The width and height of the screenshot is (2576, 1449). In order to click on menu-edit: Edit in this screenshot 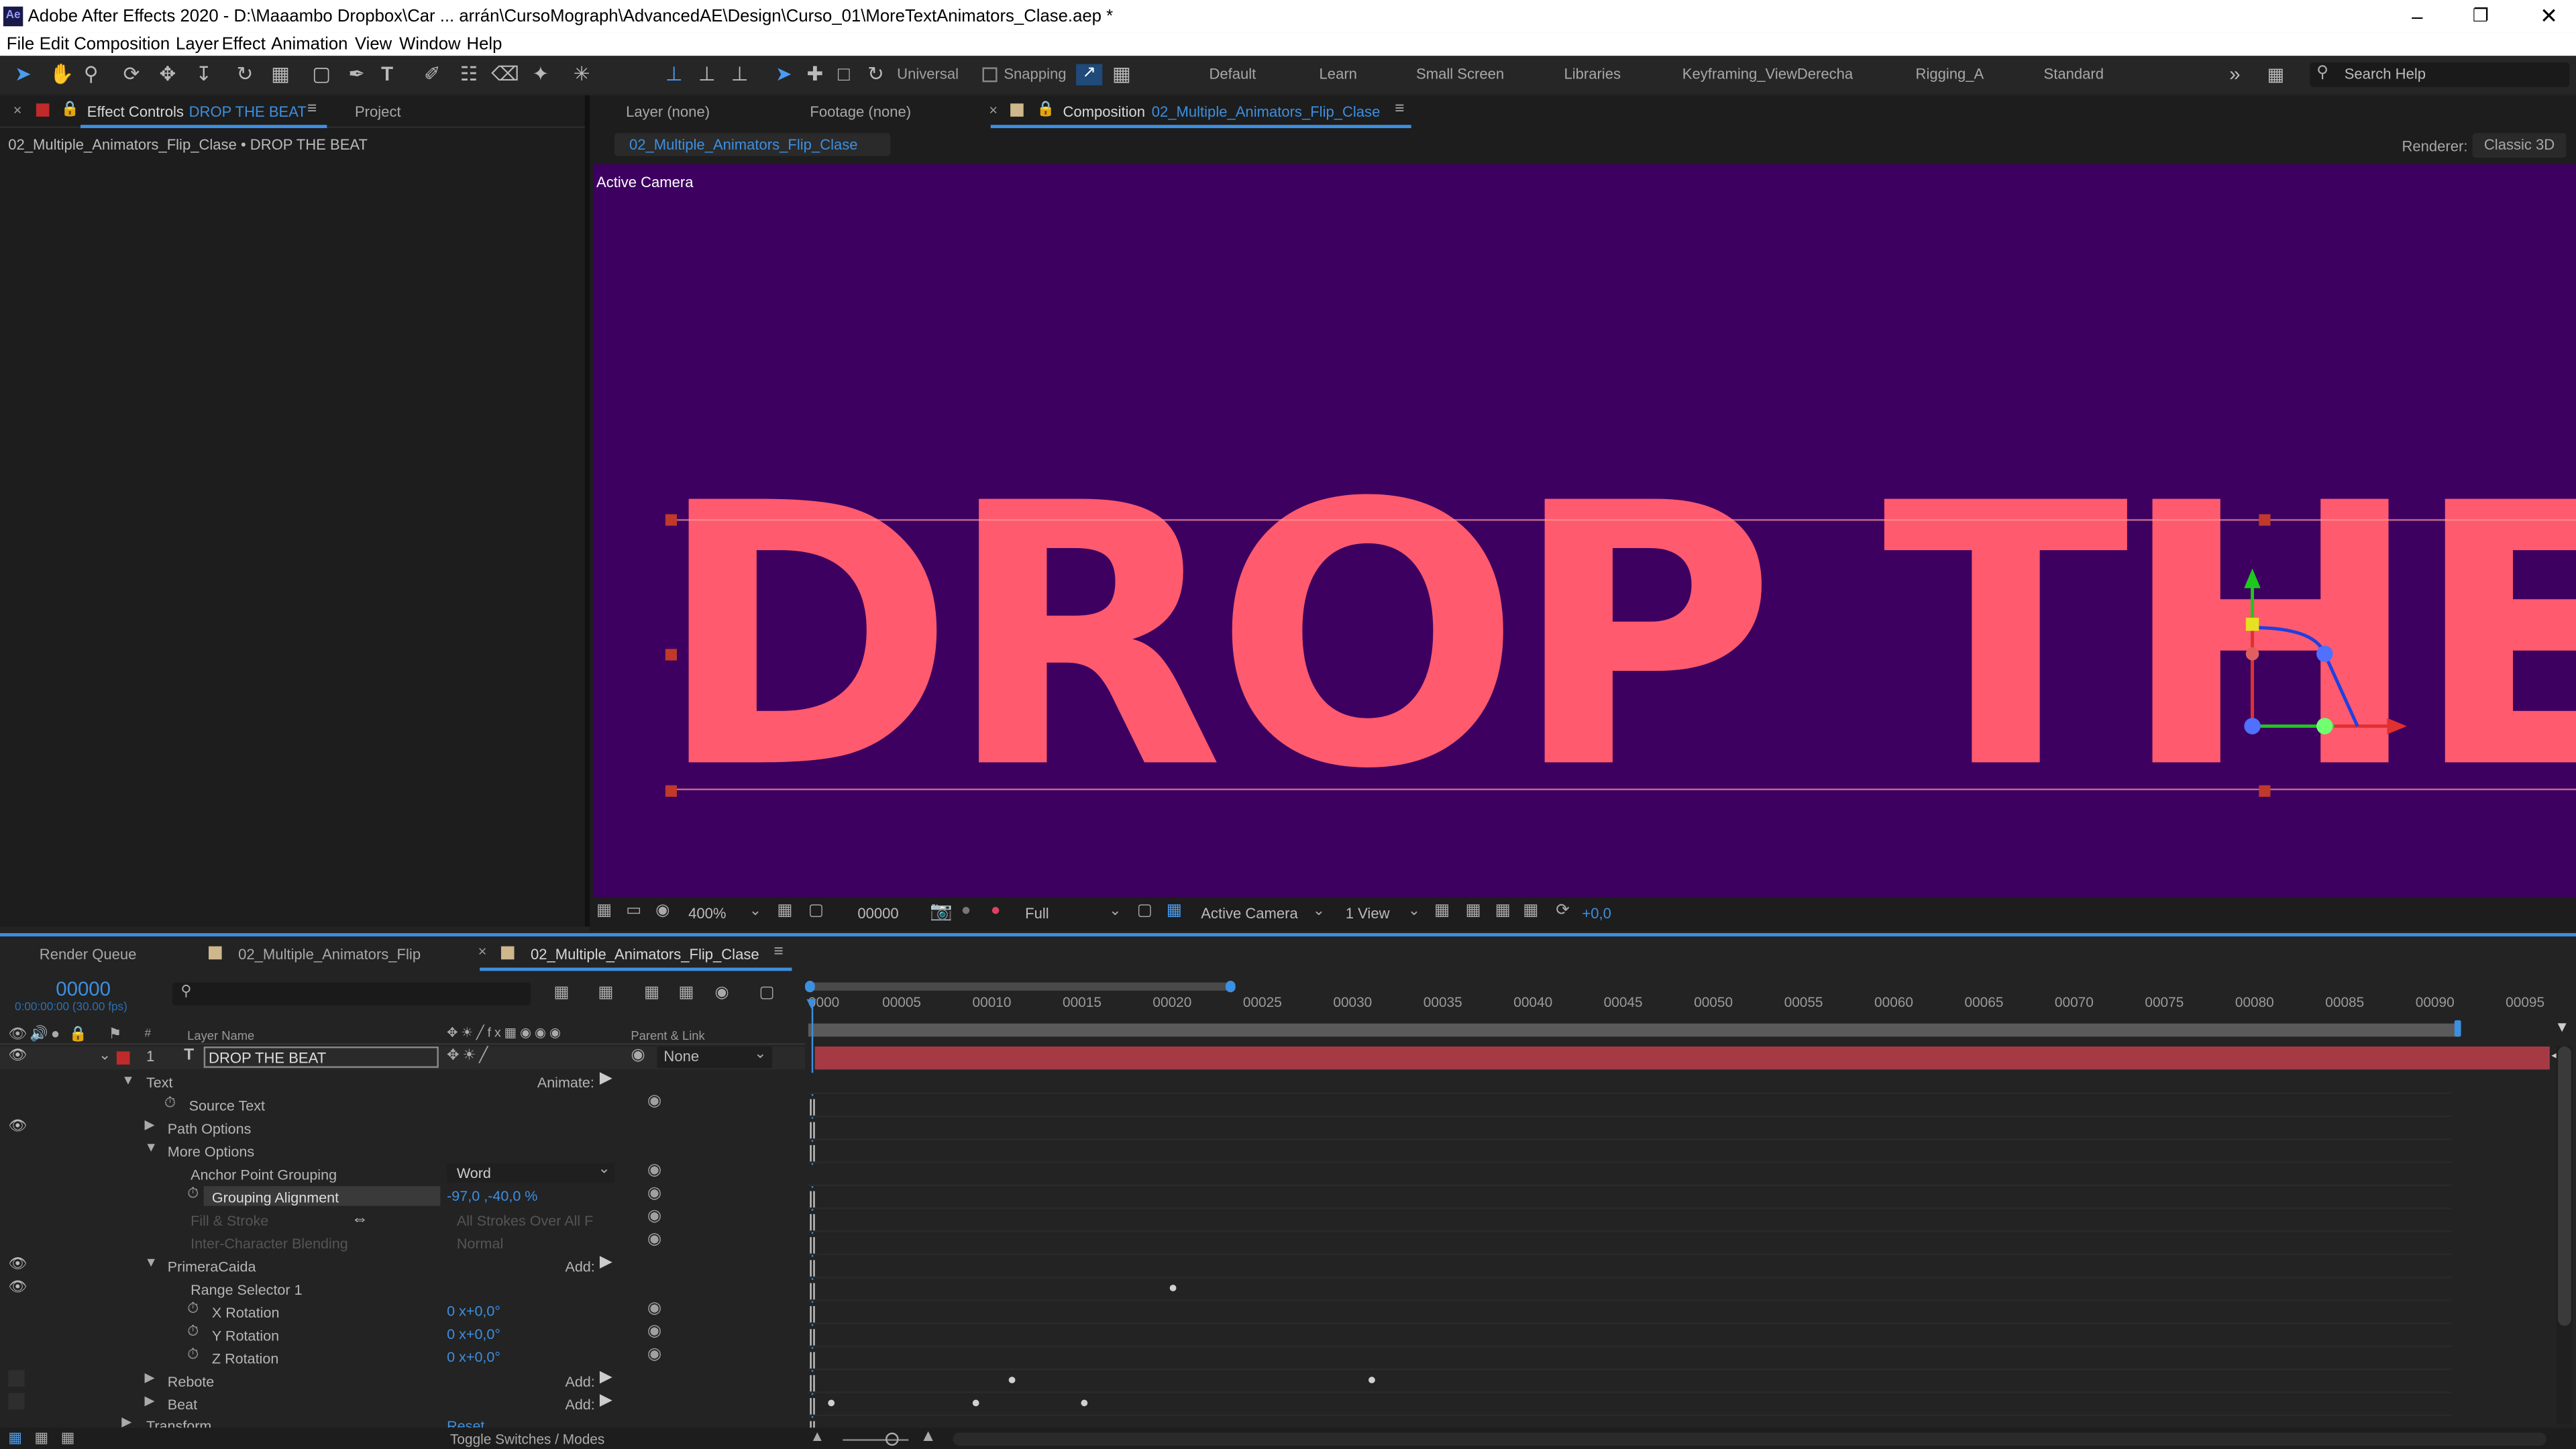, I will do `click(54, 44)`.